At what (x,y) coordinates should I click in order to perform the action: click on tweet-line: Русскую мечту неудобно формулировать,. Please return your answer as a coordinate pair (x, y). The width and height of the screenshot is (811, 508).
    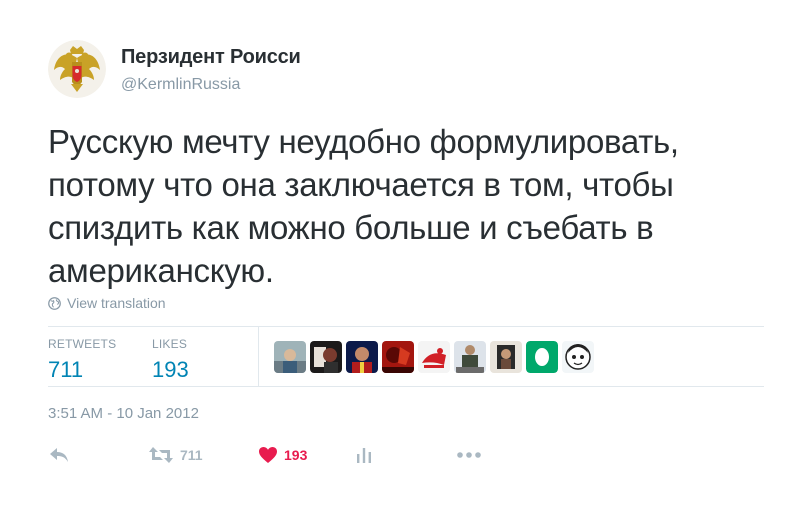
    Looking at the image, I should click on (363, 141).